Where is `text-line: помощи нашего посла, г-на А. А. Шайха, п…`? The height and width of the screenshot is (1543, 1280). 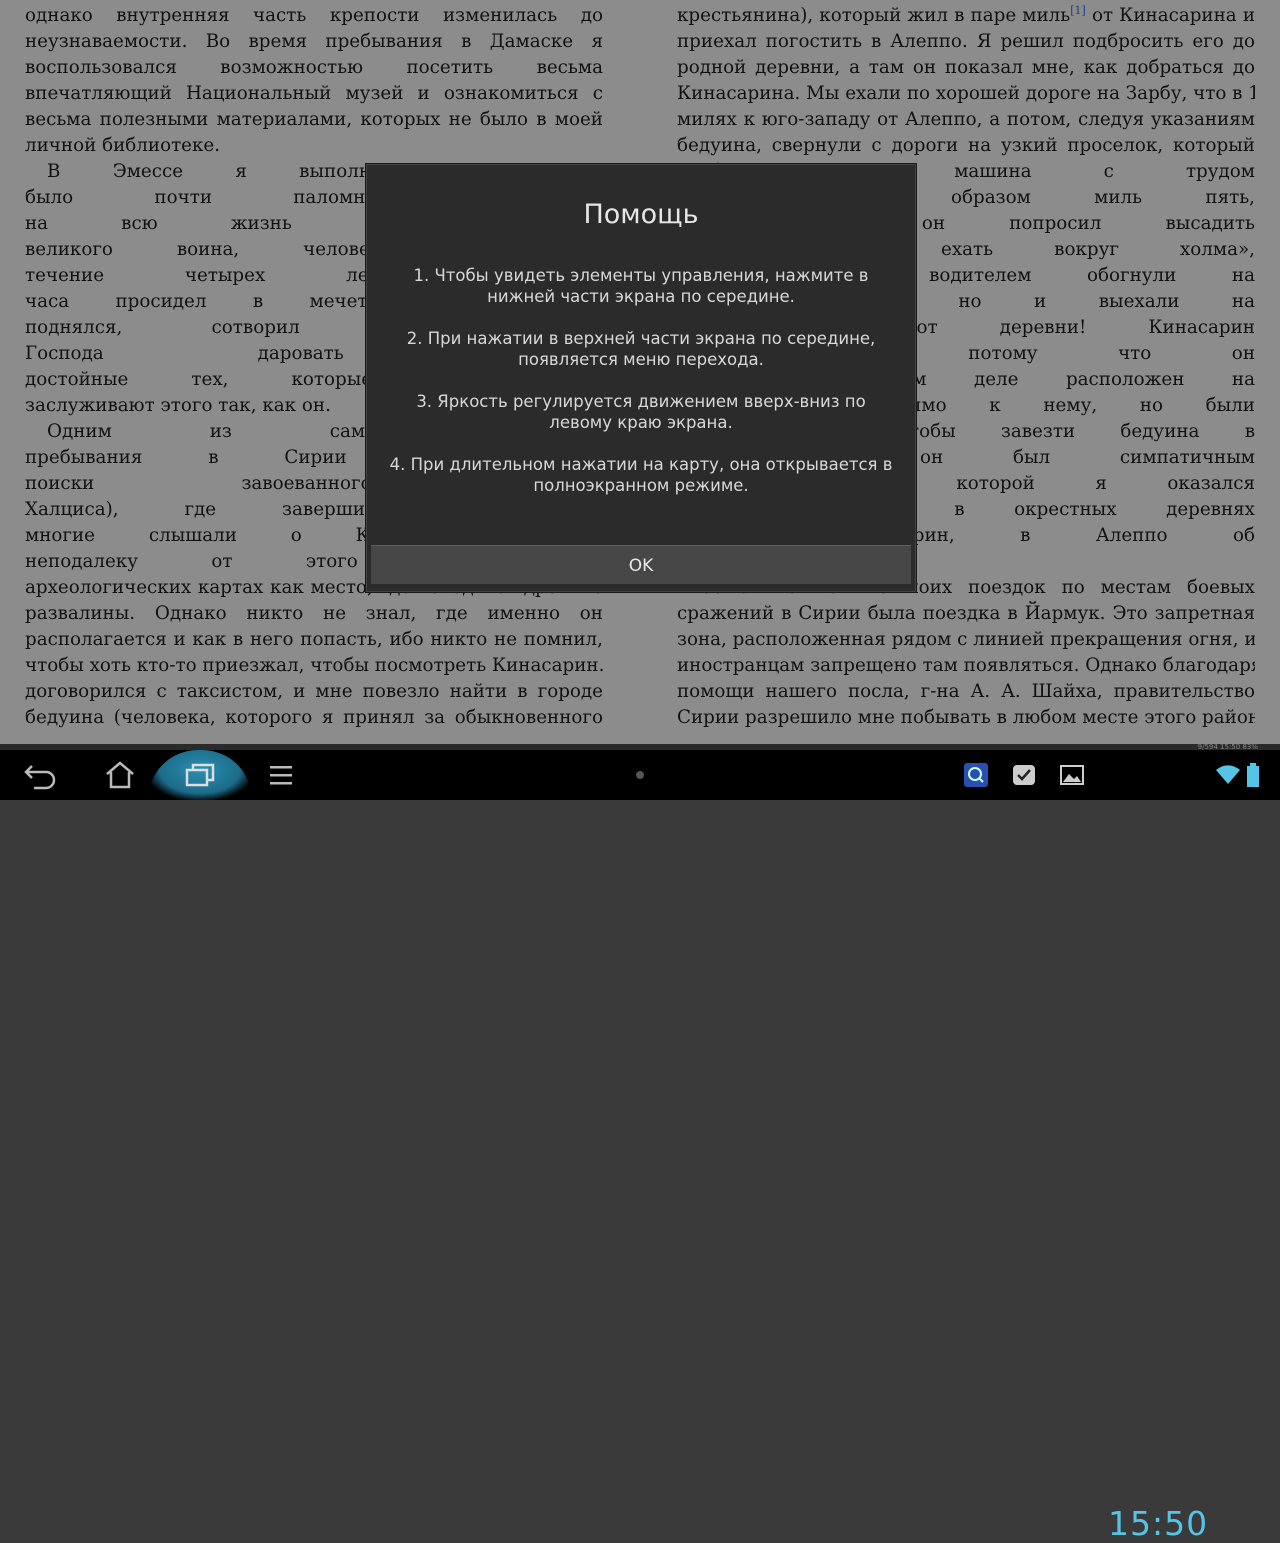 text-line: помощи нашего посла, г-на А. А. Шайха, п… is located at coordinates (966, 691).